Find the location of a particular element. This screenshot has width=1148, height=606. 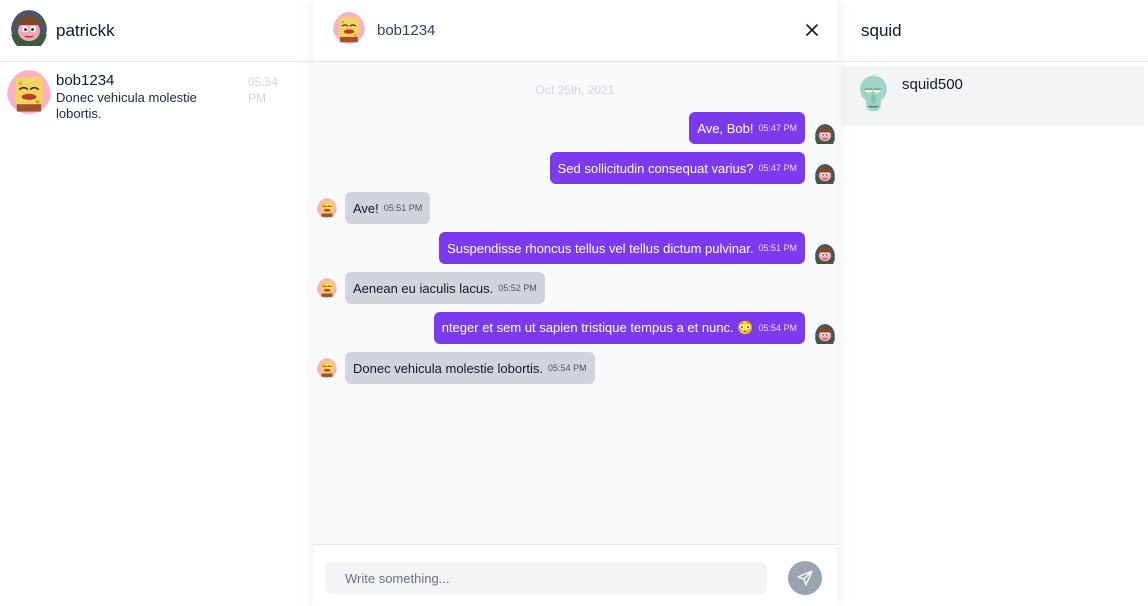

contact-avatar is located at coordinates (349, 30).